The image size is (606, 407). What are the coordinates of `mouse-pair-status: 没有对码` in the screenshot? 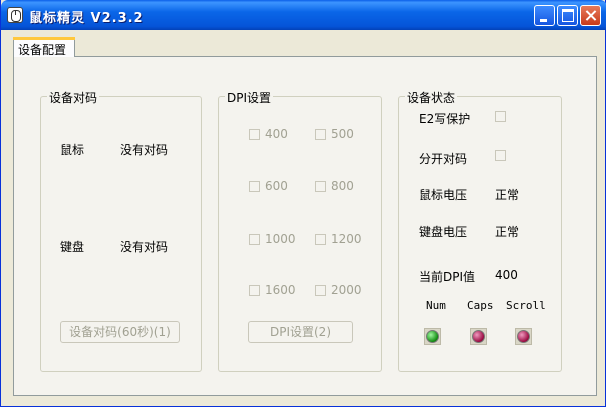 It's located at (144, 150).